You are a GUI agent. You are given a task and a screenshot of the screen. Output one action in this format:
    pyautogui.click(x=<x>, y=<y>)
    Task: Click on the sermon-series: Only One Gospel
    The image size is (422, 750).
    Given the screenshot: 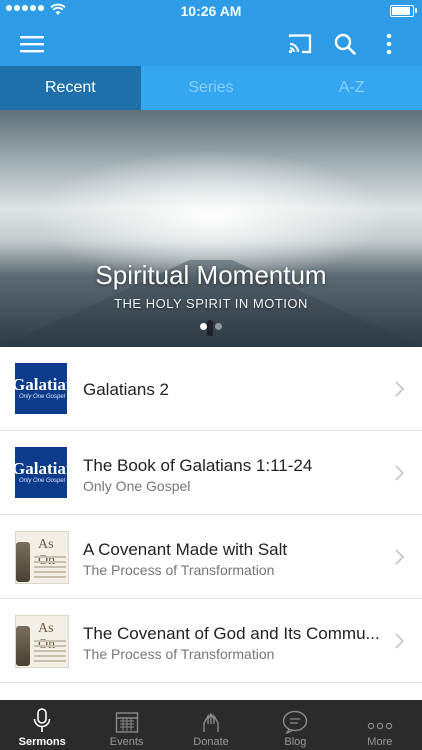 What is the action you would take?
    pyautogui.click(x=137, y=486)
    